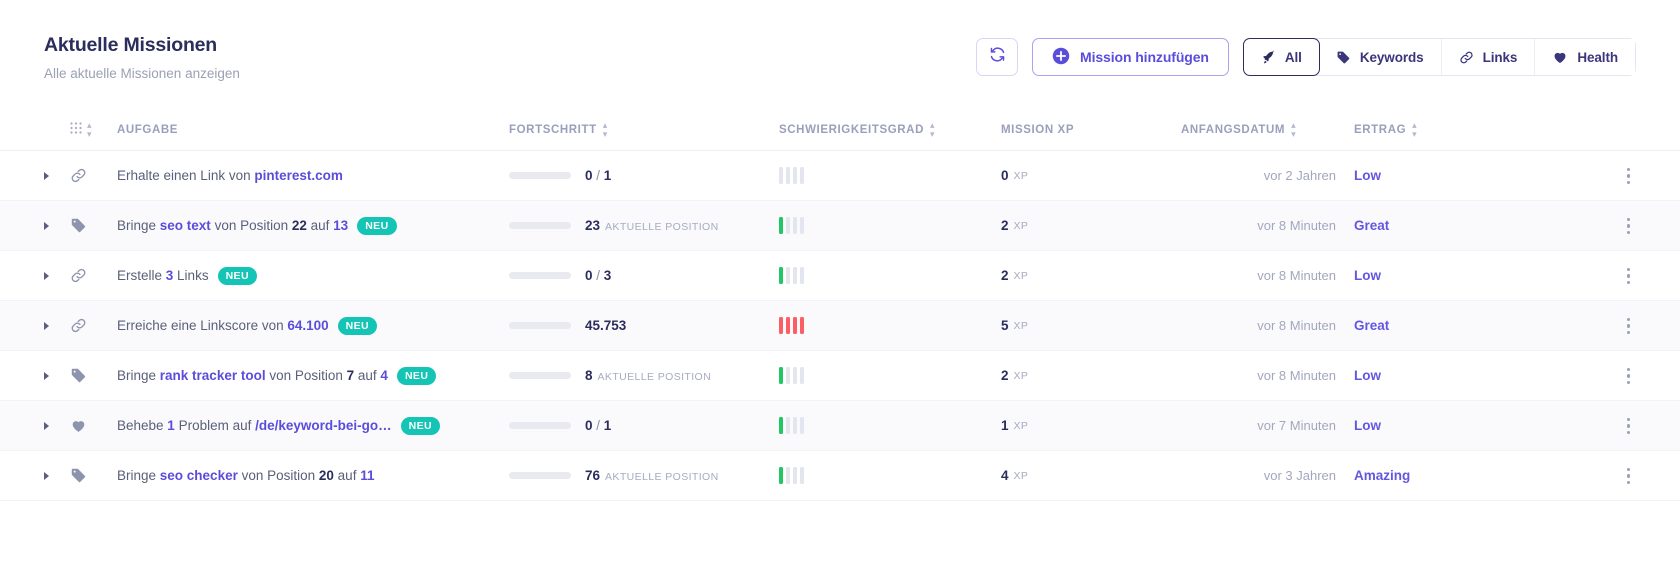 This screenshot has width=1680, height=571. Describe the element at coordinates (93, 129) in the screenshot. I see `column-header-grid: ▴ ▾` at that location.